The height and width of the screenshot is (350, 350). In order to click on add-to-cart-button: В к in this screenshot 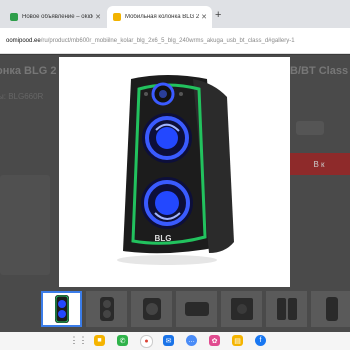, I will do `click(319, 164)`.